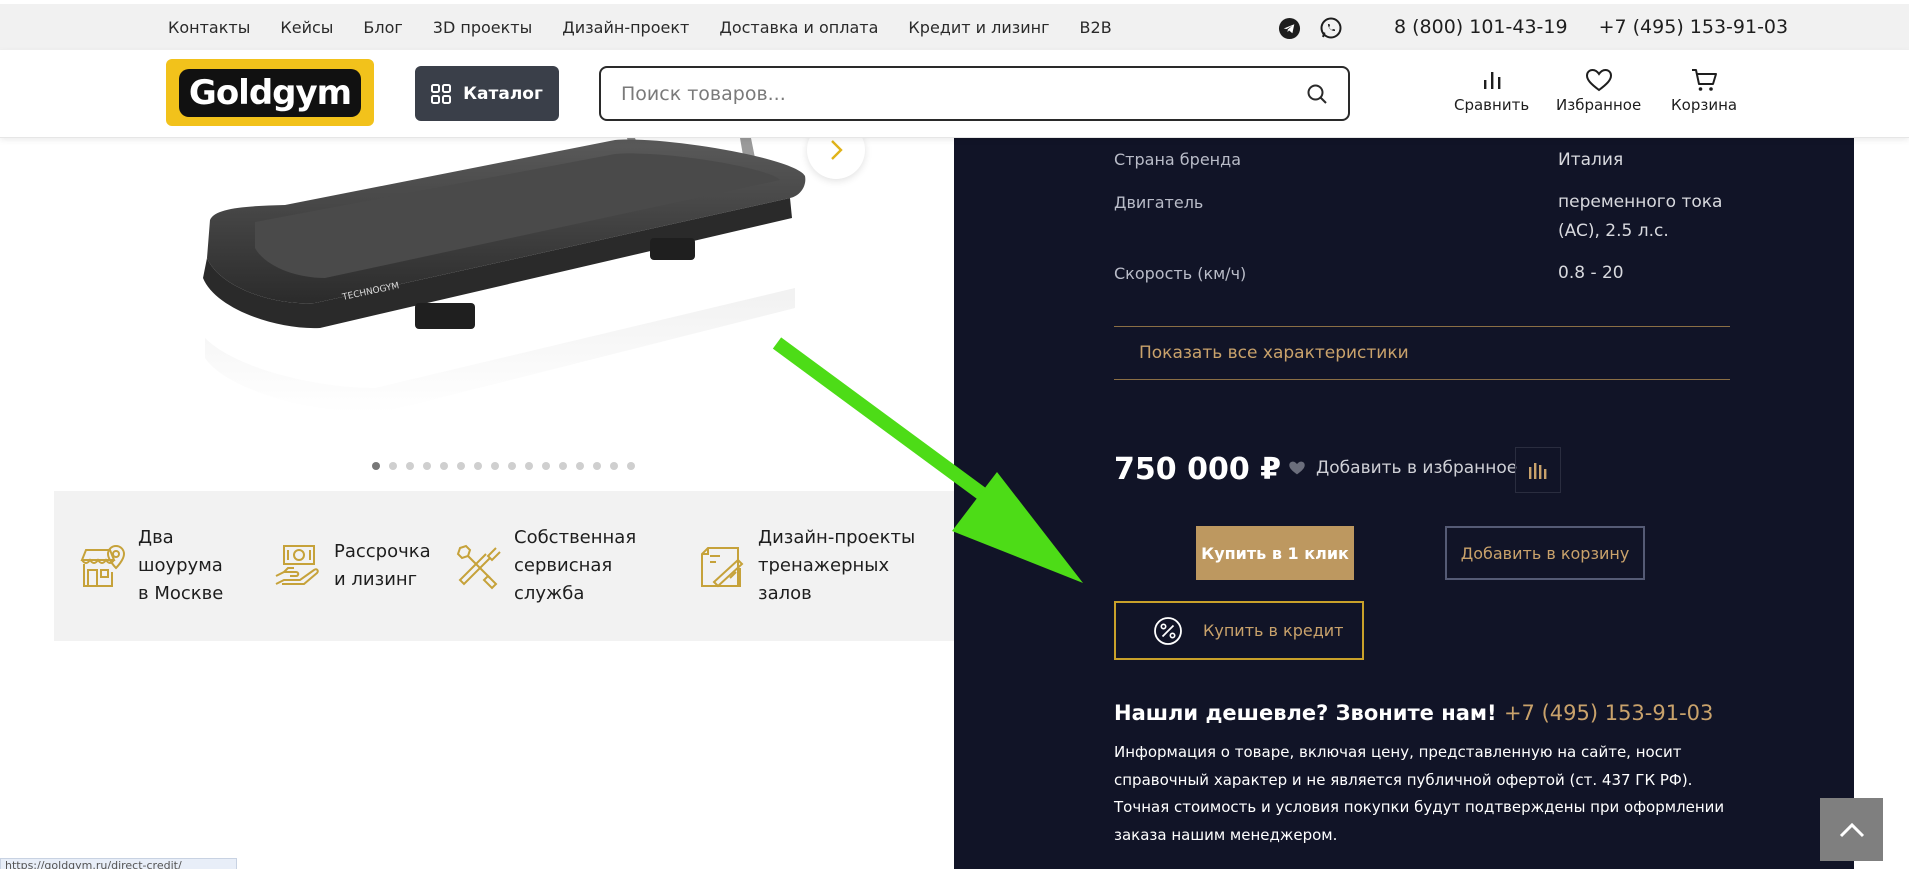 The width and height of the screenshot is (1909, 869). What do you see at coordinates (352, 566) in the screenshot?
I see `feature-installments: Рассрочка и лизинг` at bounding box center [352, 566].